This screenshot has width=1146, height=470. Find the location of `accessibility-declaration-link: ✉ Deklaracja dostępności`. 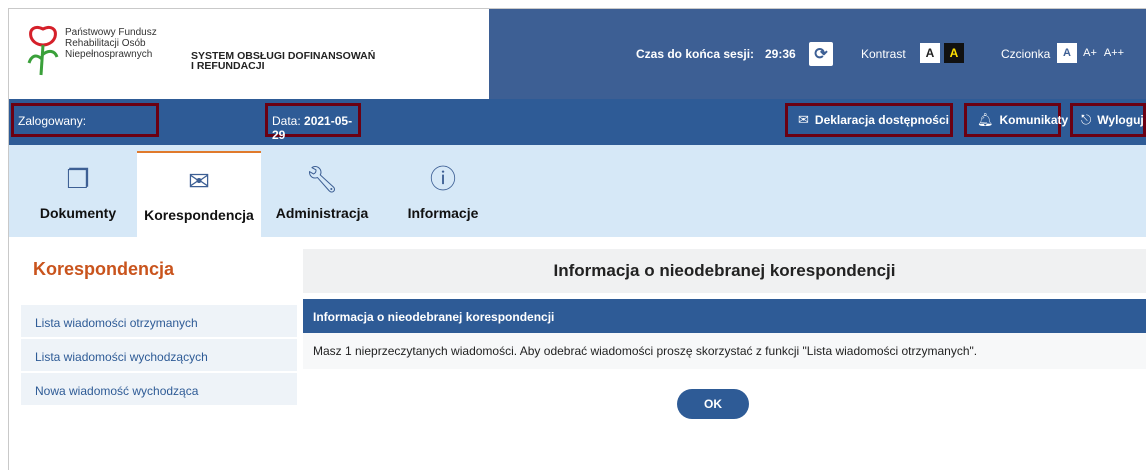

accessibility-declaration-link: ✉ Deklaracja dostępności is located at coordinates (869, 120).